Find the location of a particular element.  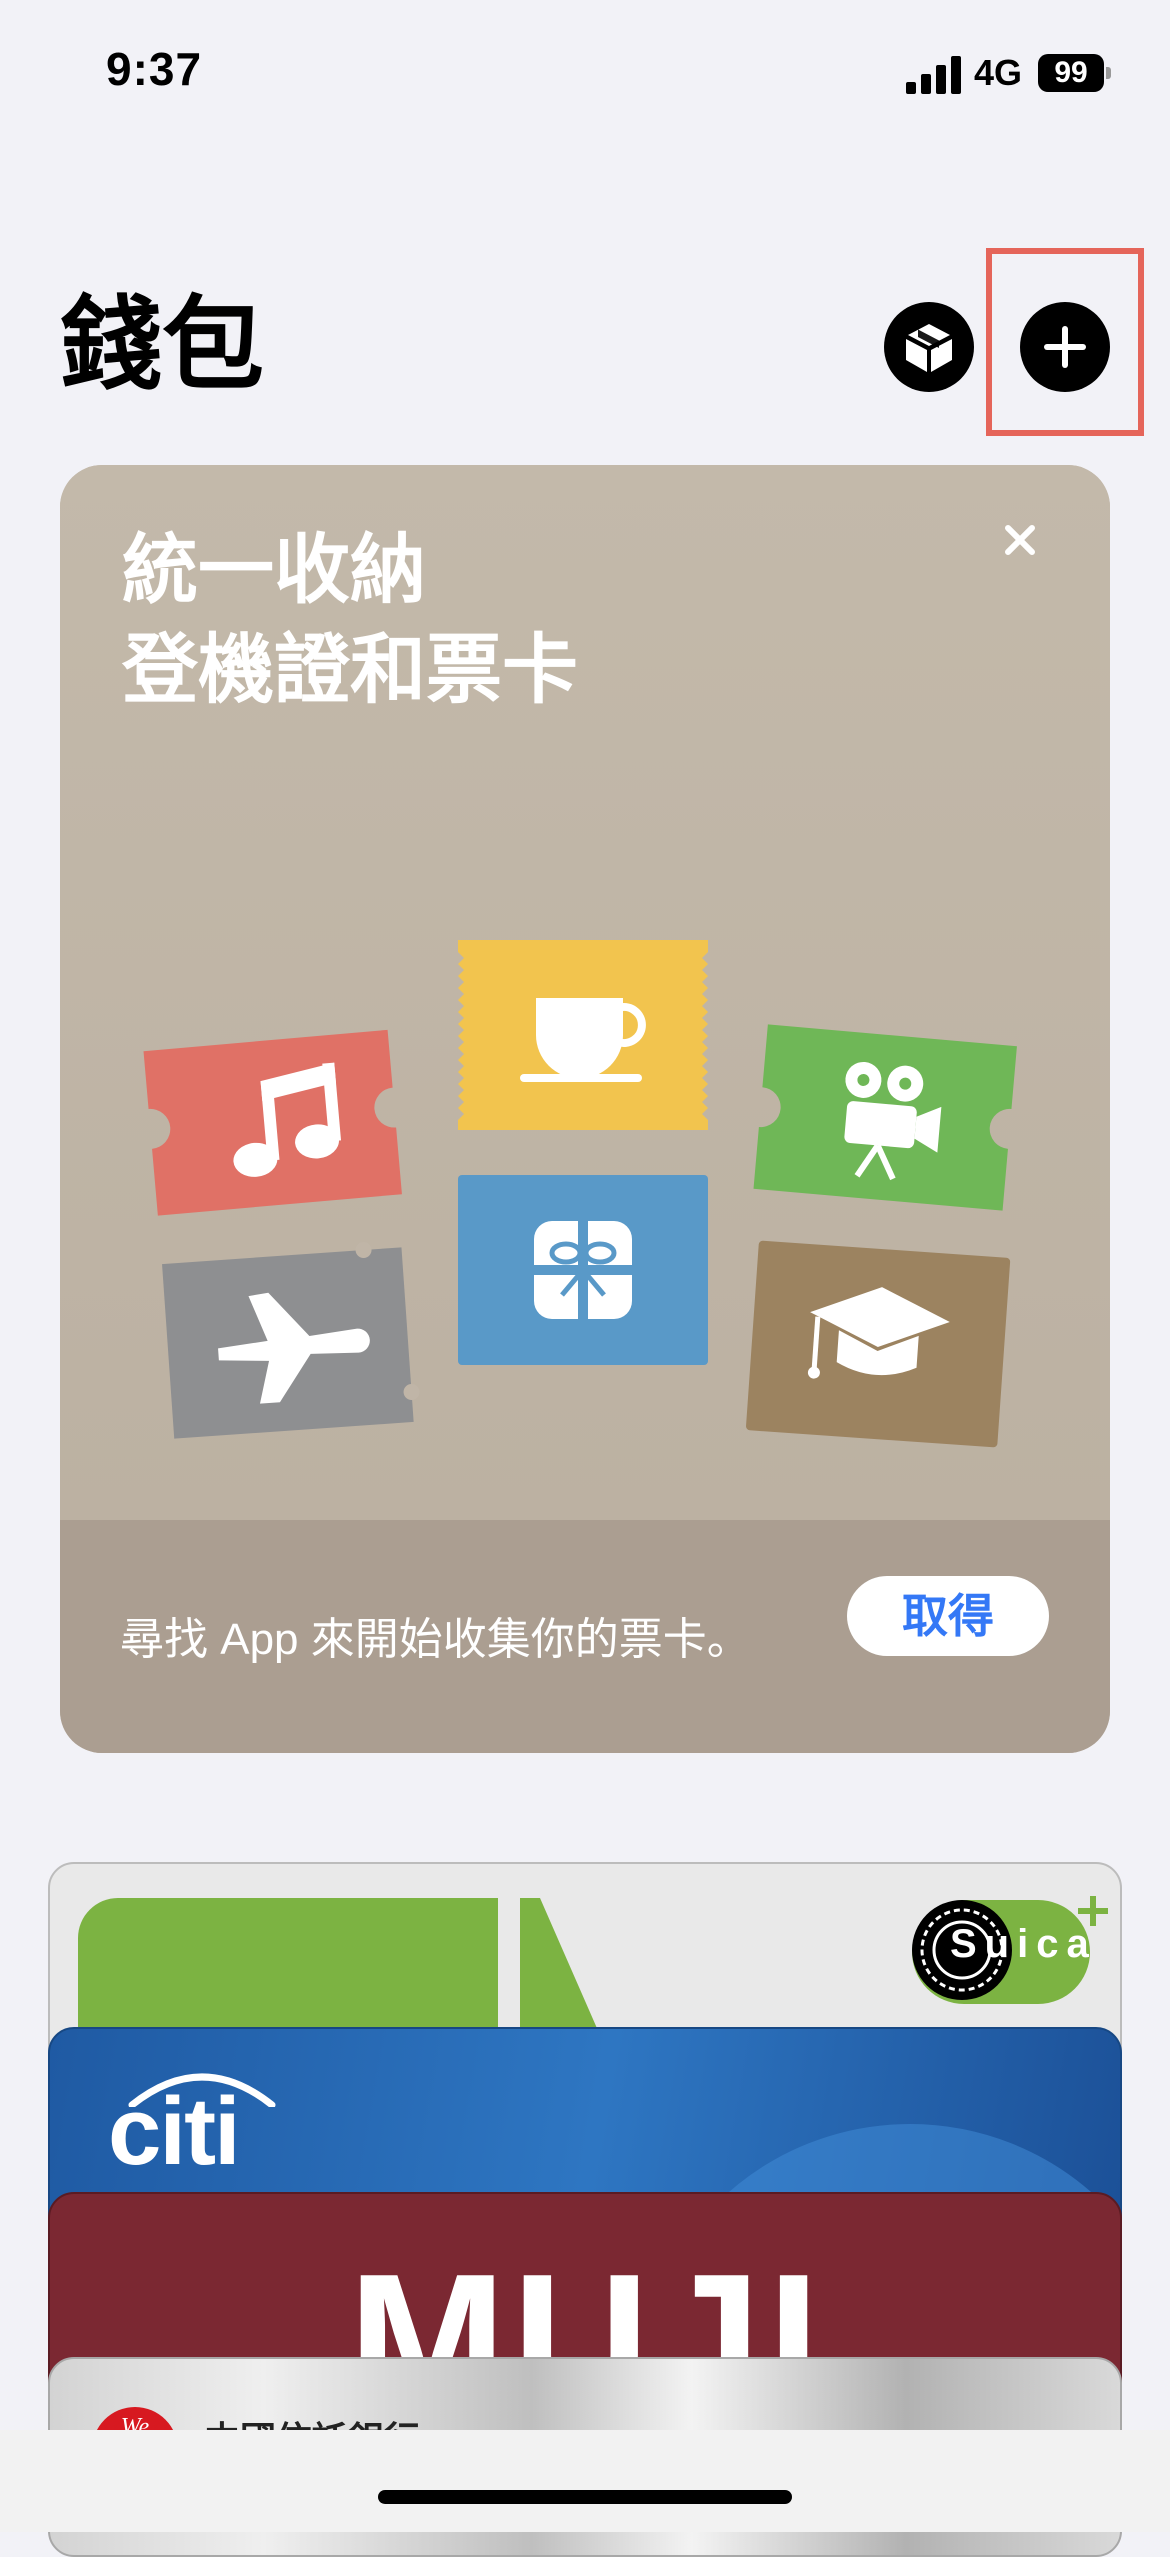

battery-icon: 99 is located at coordinates (1074, 73).